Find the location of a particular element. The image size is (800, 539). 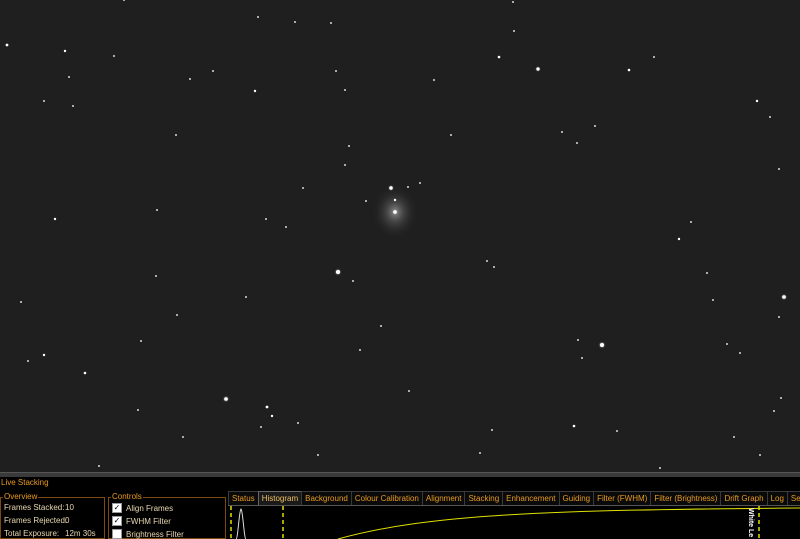

histogram-peak is located at coordinates (241, 523).